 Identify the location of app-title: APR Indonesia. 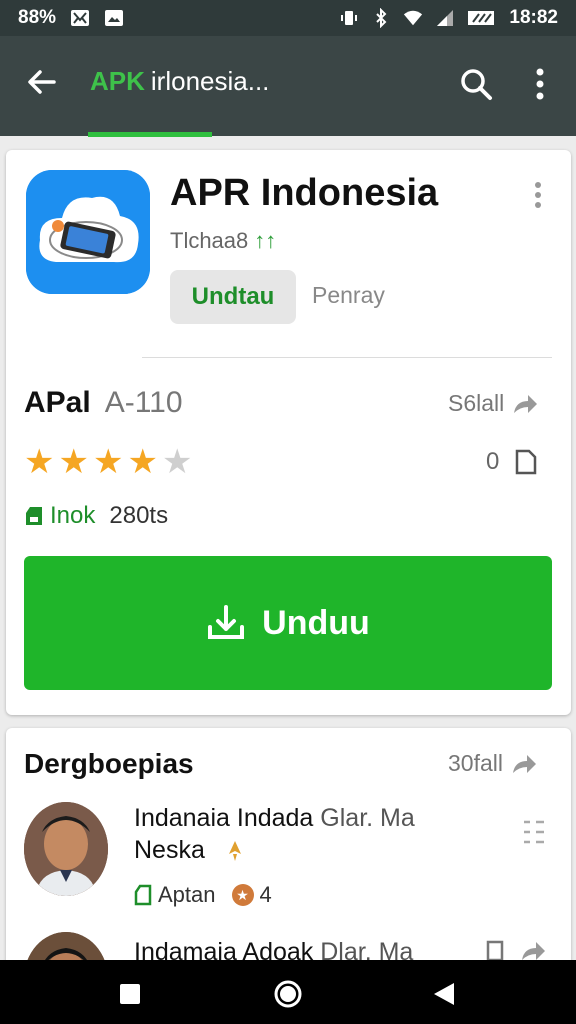
(304, 193).